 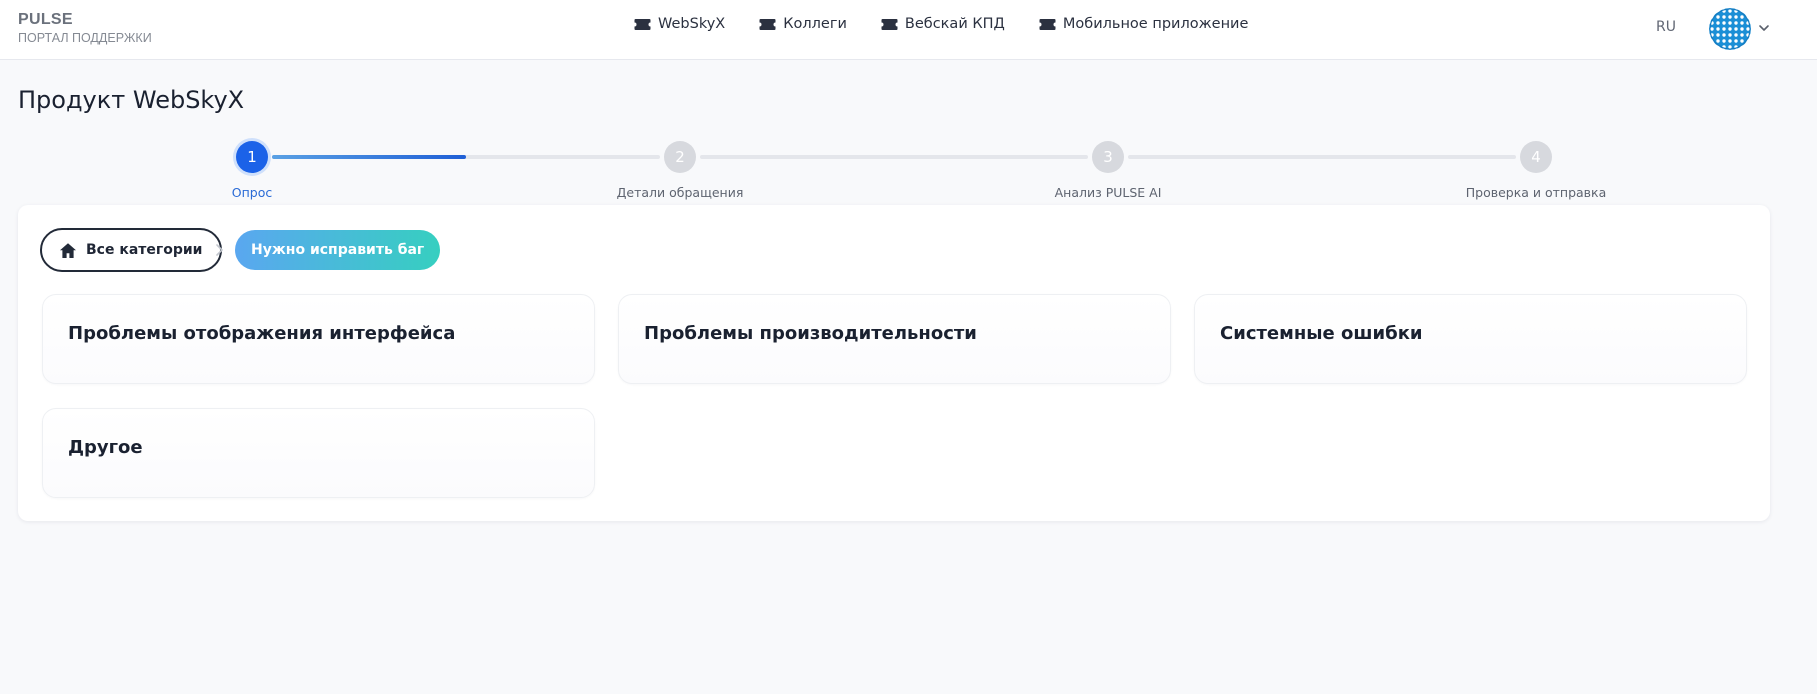 I want to click on avatar-pattern-icon, so click(x=1730, y=29).